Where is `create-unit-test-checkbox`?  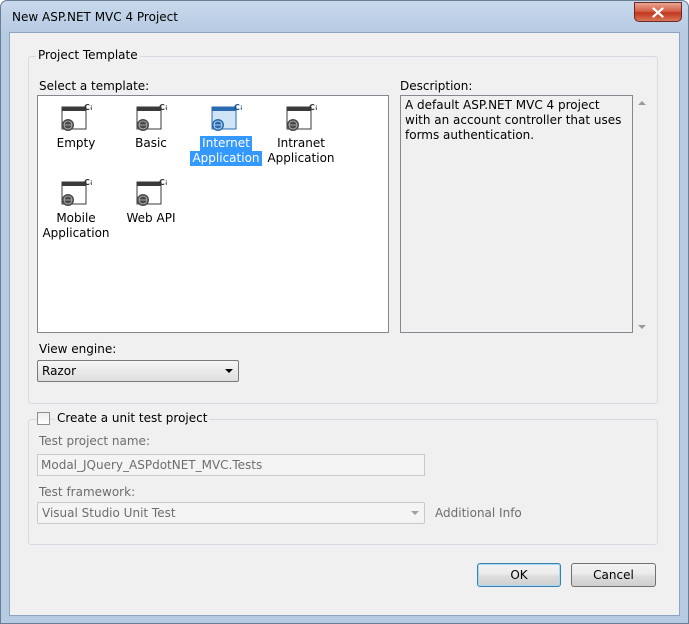
create-unit-test-checkbox is located at coordinates (43, 418).